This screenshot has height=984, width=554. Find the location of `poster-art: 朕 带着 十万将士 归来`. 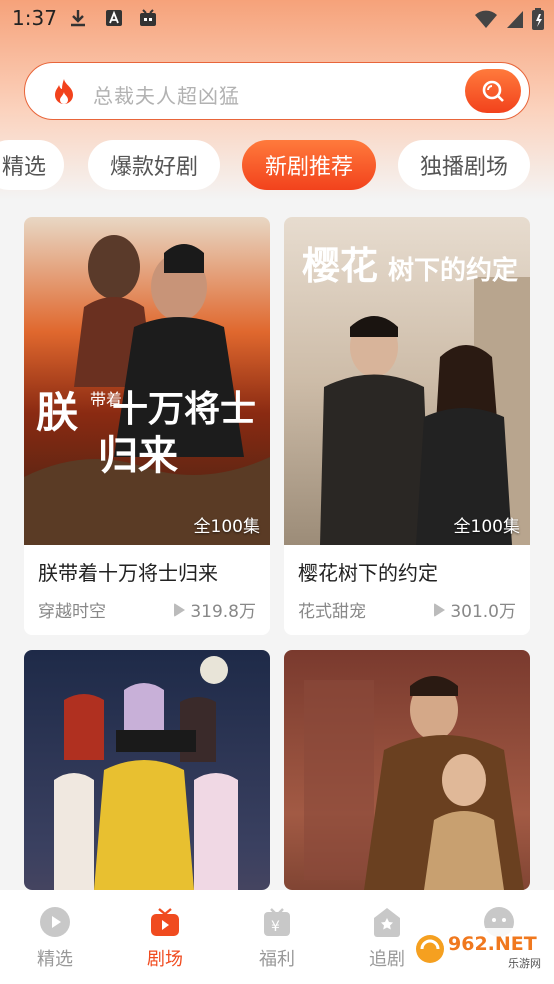

poster-art: 朕 带着 十万将士 归来 is located at coordinates (147, 381).